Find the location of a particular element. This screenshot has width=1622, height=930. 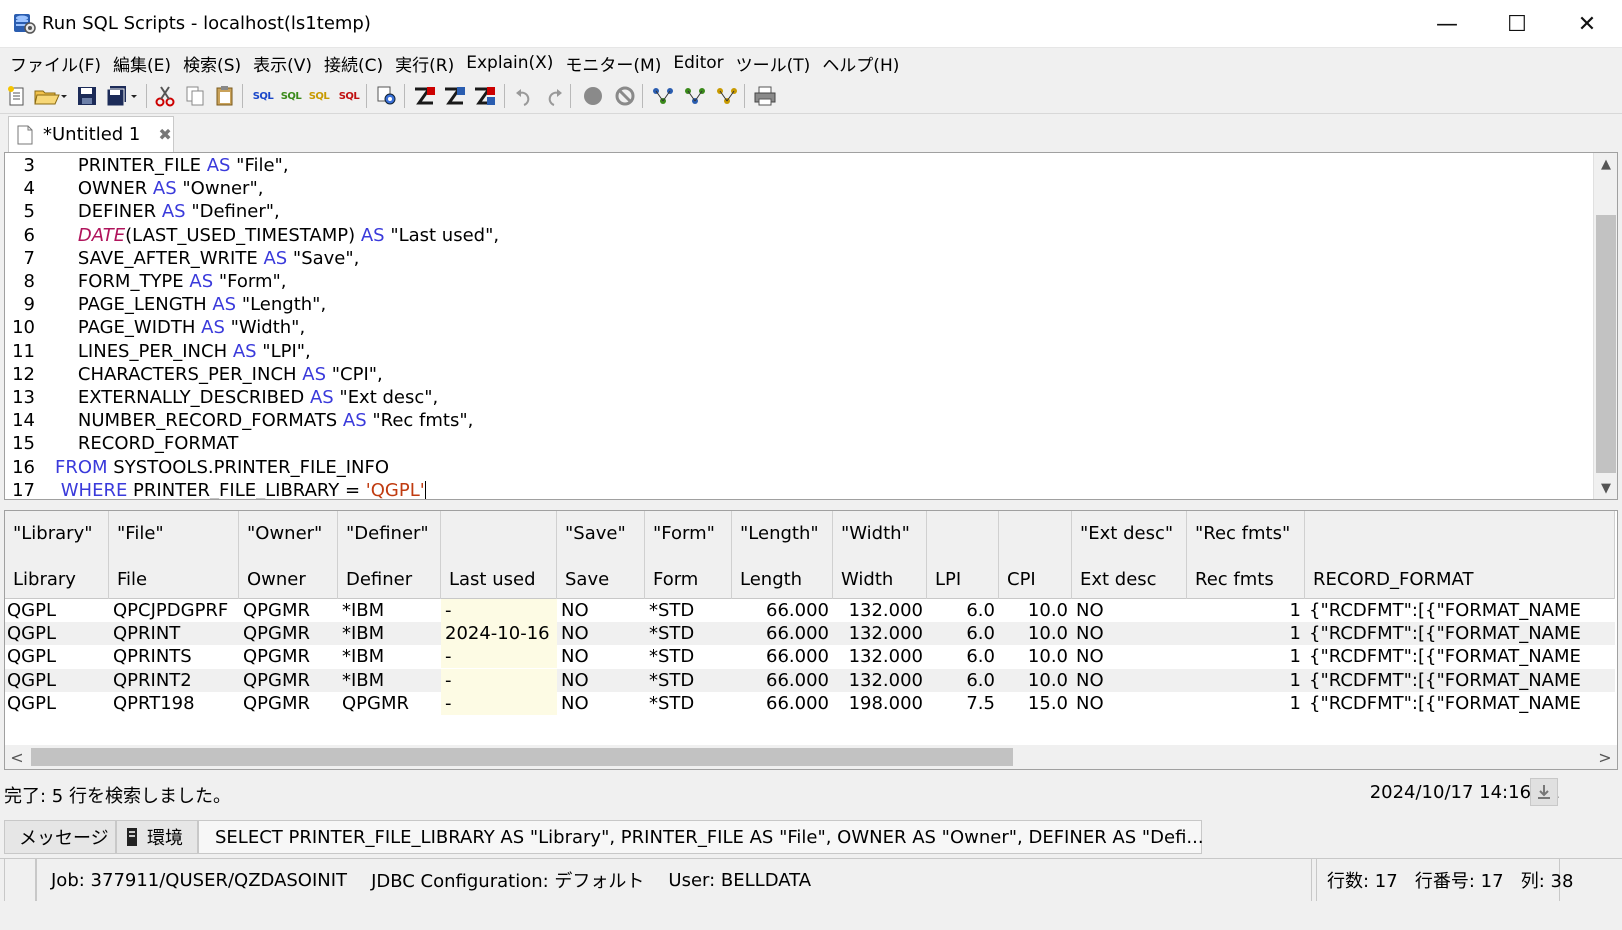

code-line: 11 LINES_PER_INCH AS "LPI", is located at coordinates (775, 352).